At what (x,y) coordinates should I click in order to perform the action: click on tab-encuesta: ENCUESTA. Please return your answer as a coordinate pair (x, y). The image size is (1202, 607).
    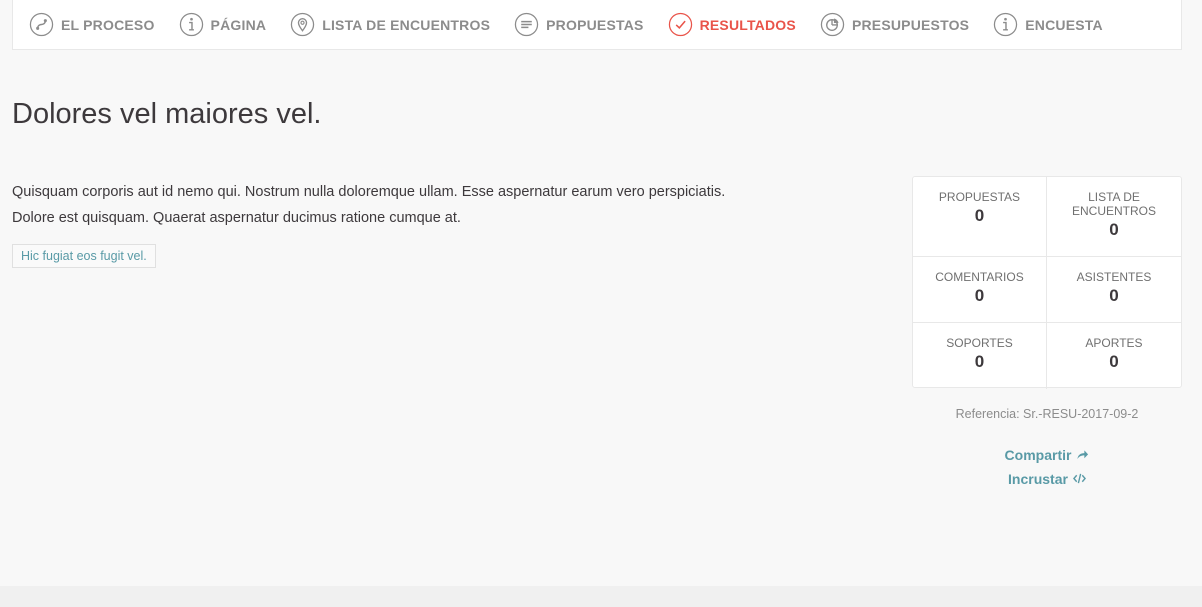
    Looking at the image, I should click on (1048, 24).